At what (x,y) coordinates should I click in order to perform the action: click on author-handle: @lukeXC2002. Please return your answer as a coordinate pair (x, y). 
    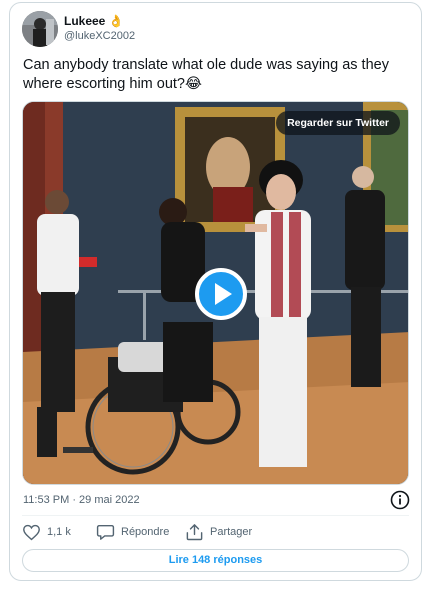
    Looking at the image, I should click on (99, 36).